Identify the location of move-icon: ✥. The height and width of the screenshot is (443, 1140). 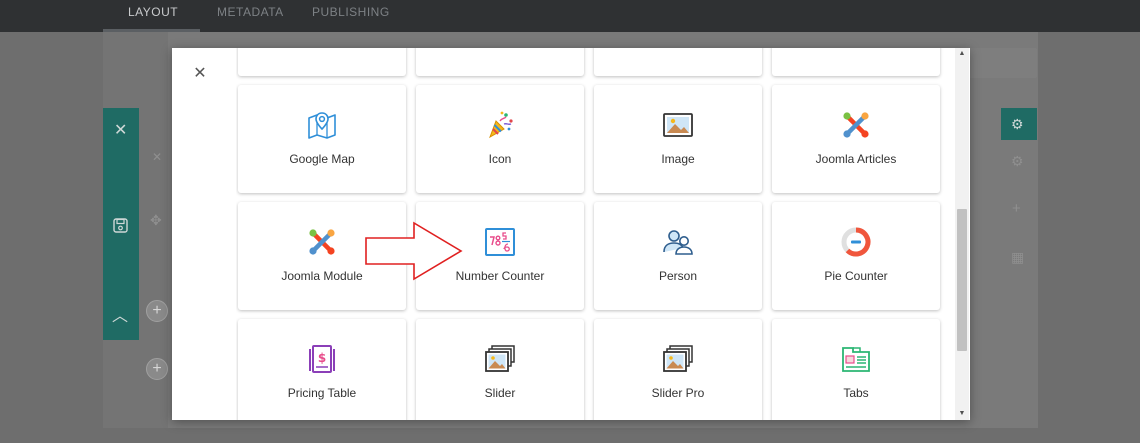
(156, 220).